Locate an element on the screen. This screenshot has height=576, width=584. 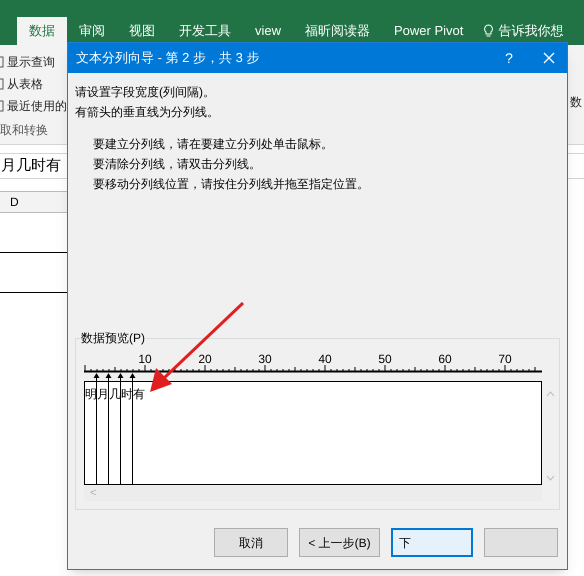
preview-text: 明 is located at coordinates (91, 394).